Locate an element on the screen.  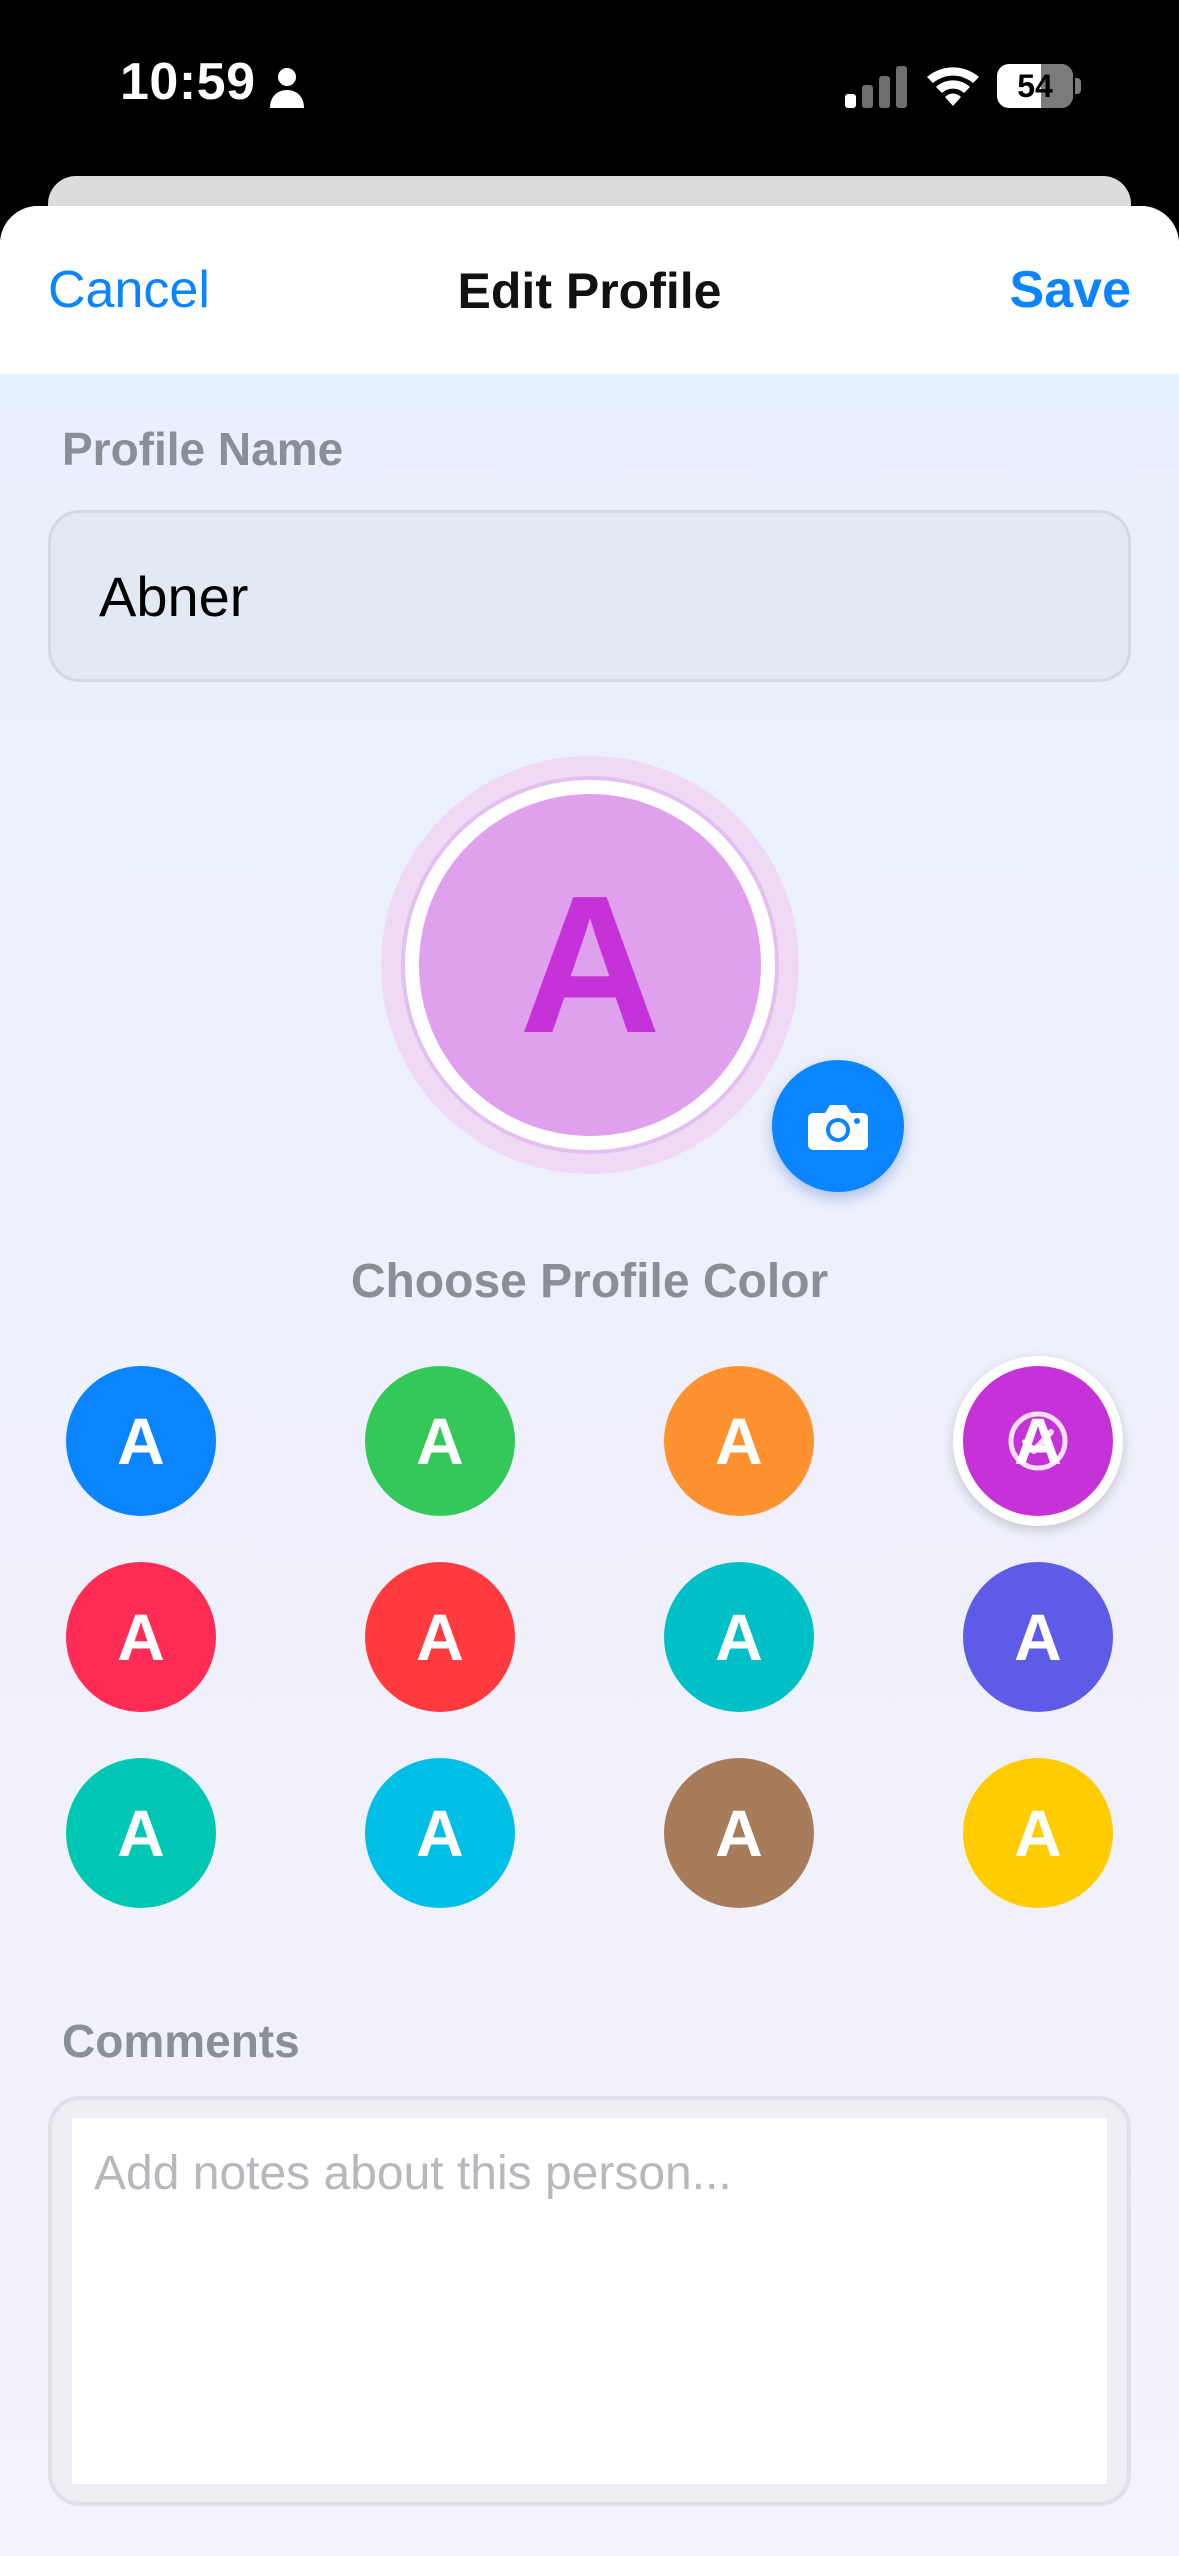
save-button: Save is located at coordinates (1070, 290).